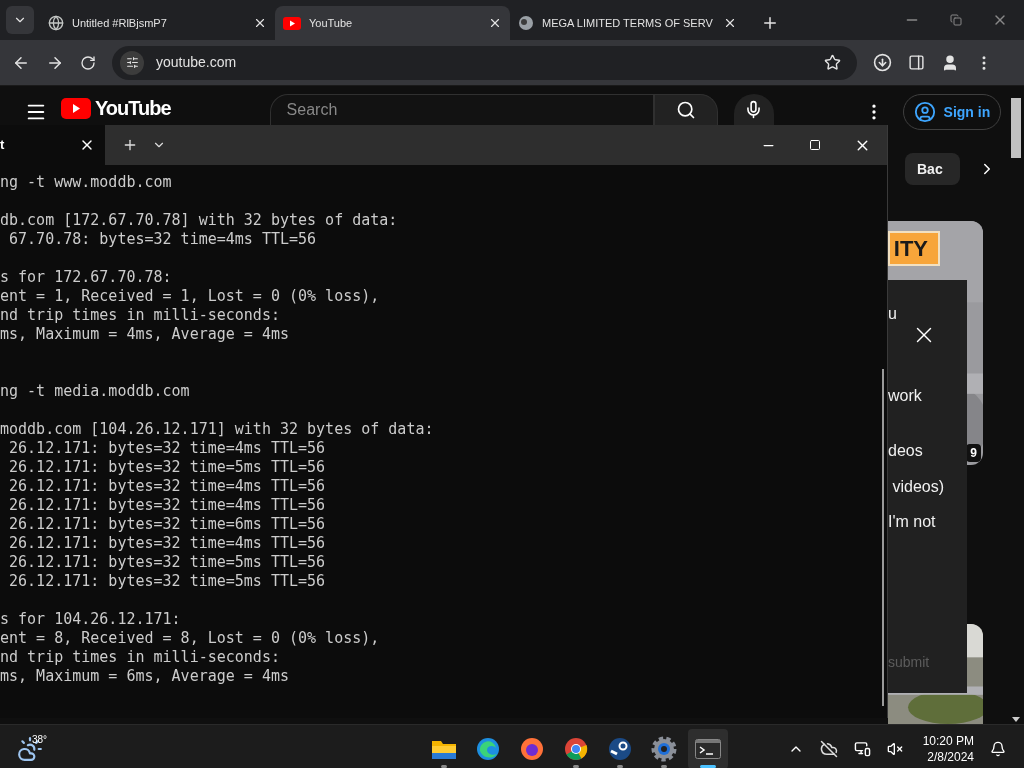  Describe the element at coordinates (331, 23) in the screenshot. I see `tab-title: YouTube` at that location.